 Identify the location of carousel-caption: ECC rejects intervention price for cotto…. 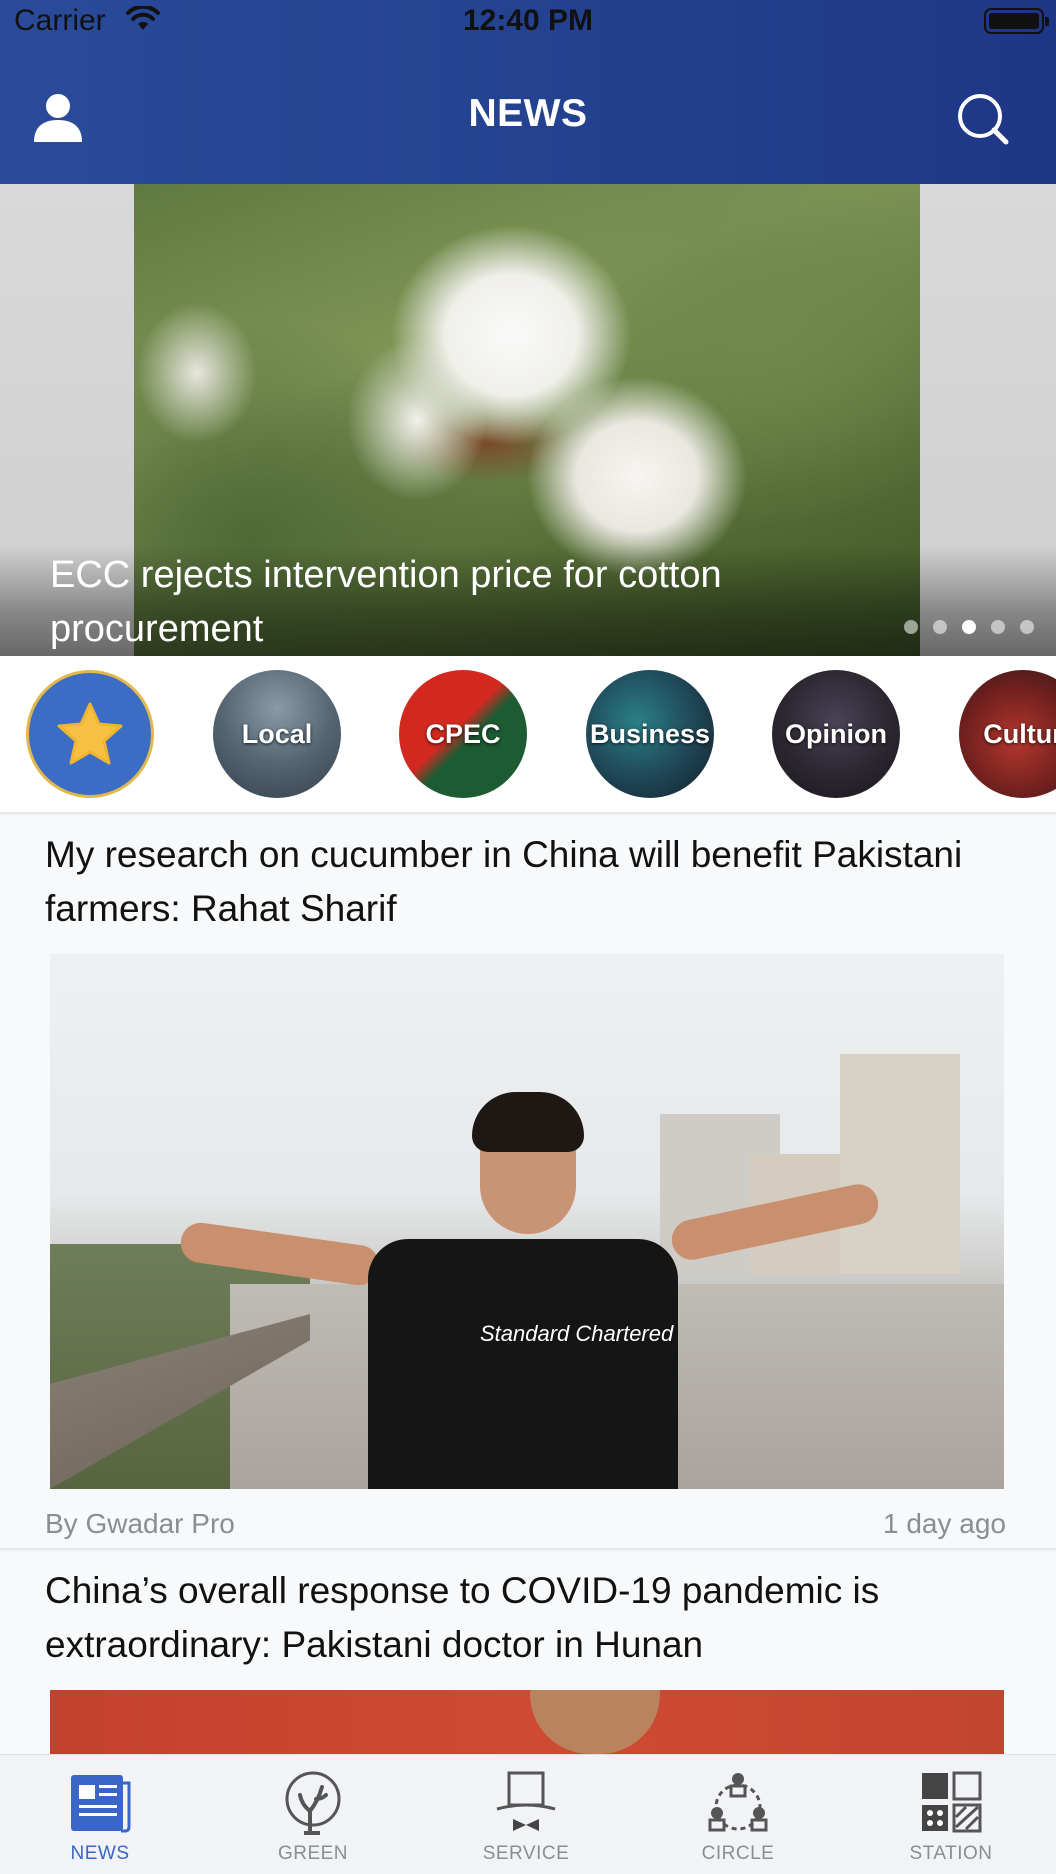
(460, 602).